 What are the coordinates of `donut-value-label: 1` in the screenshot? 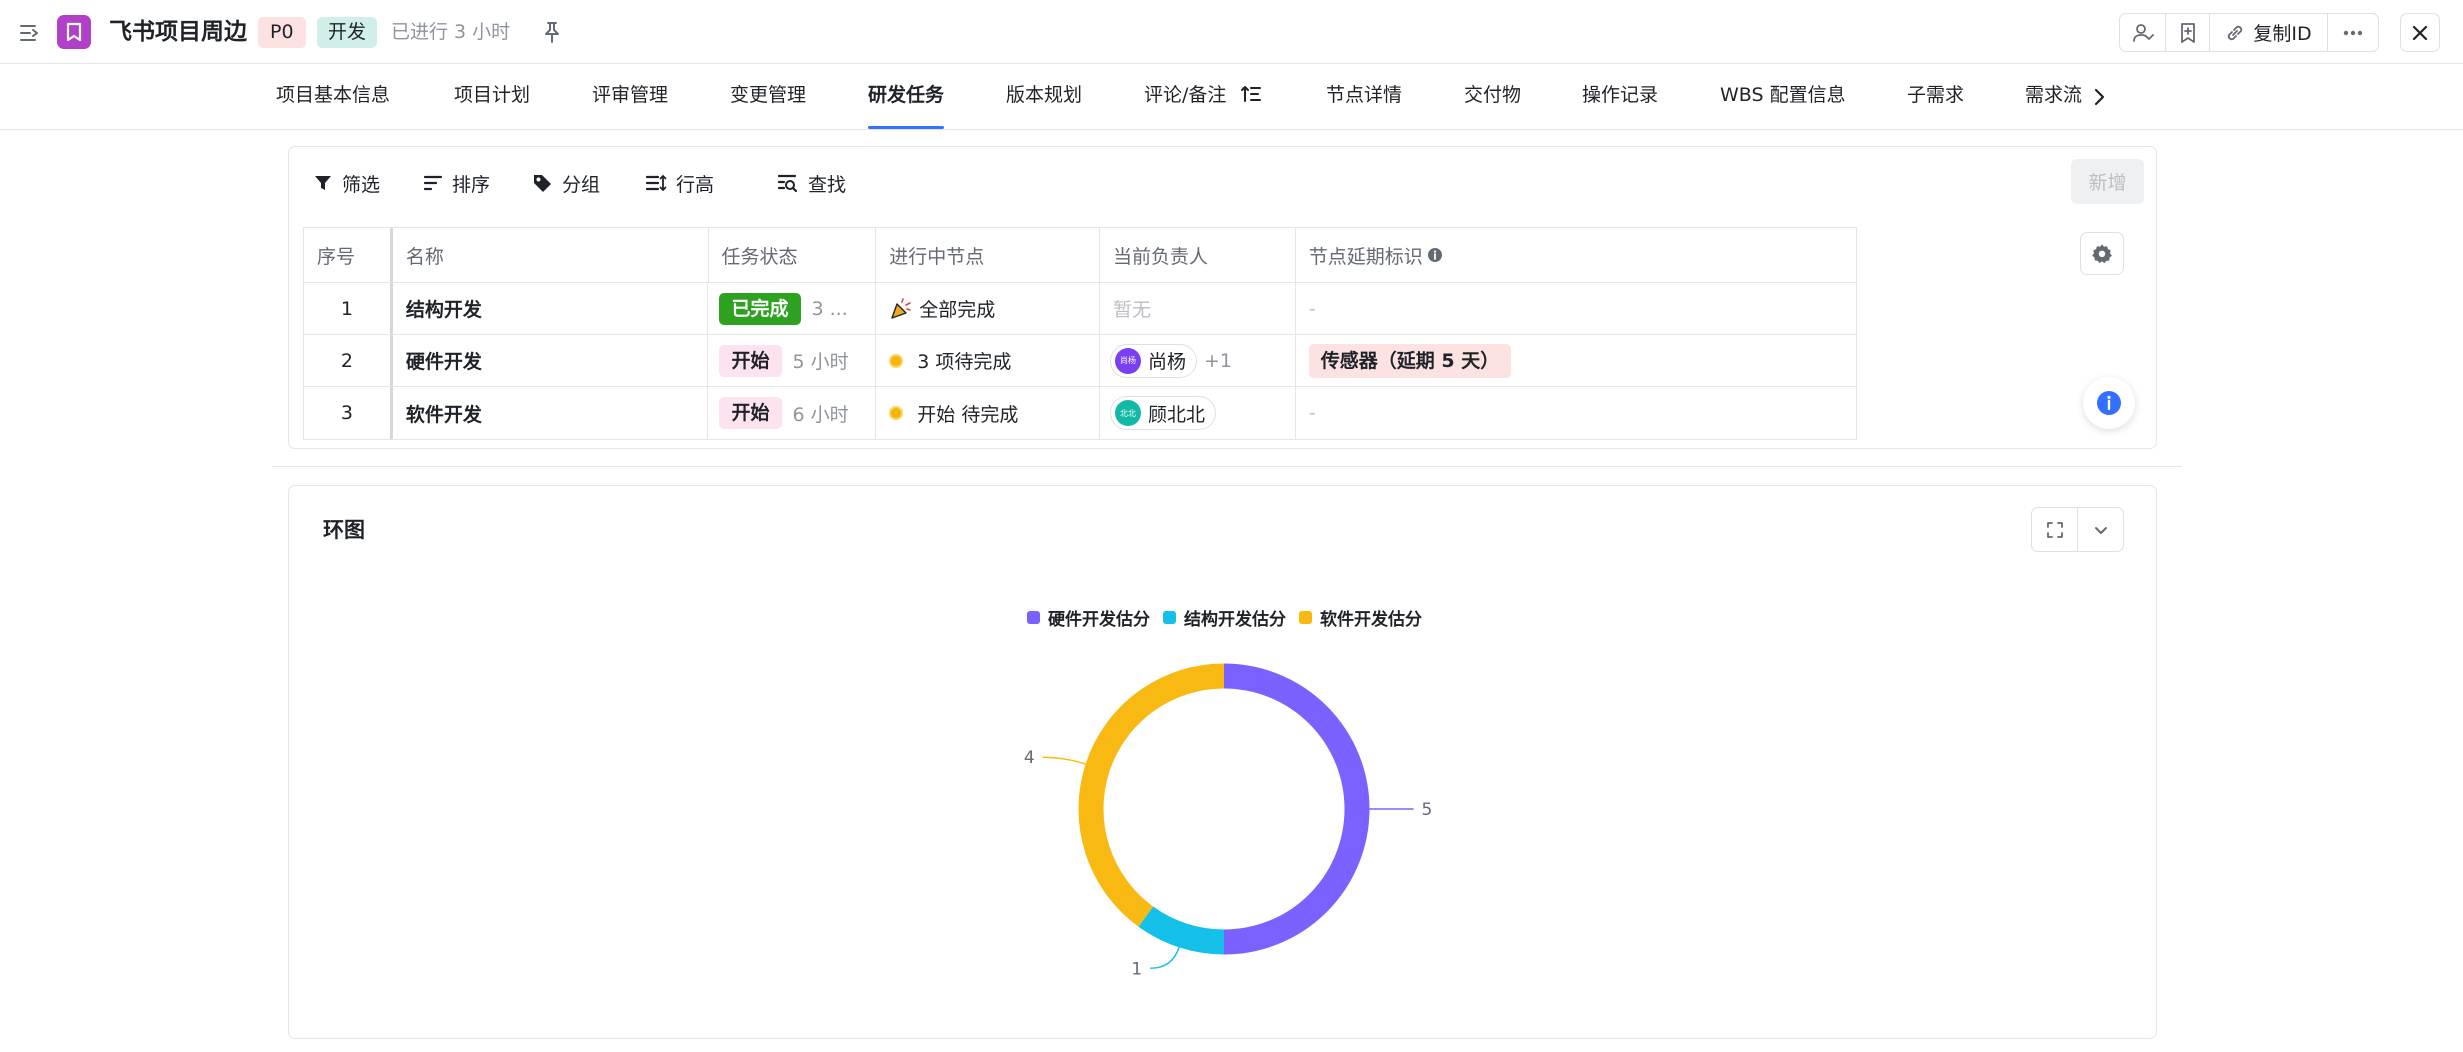 It's located at (1136, 969).